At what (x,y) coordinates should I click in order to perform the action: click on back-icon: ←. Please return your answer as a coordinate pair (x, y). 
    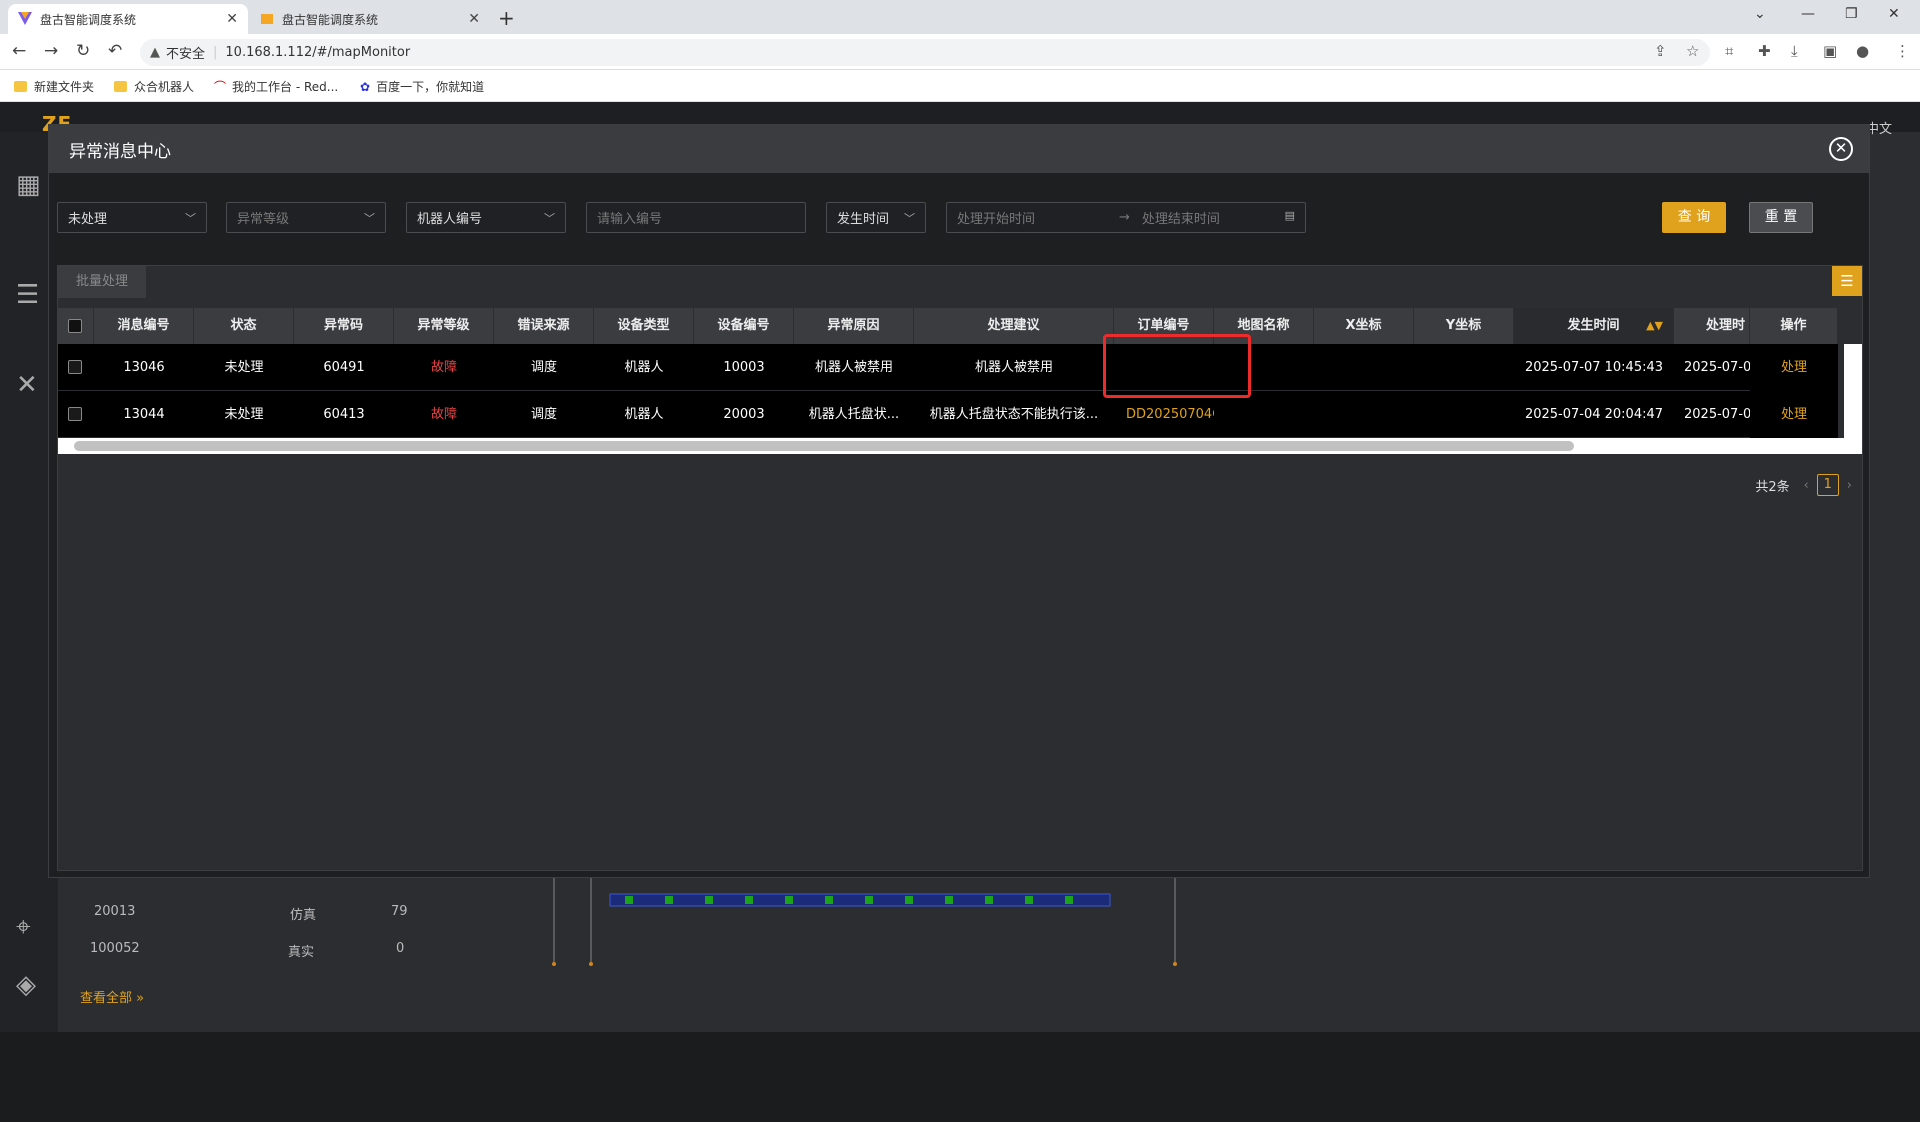
    Looking at the image, I should click on (19, 51).